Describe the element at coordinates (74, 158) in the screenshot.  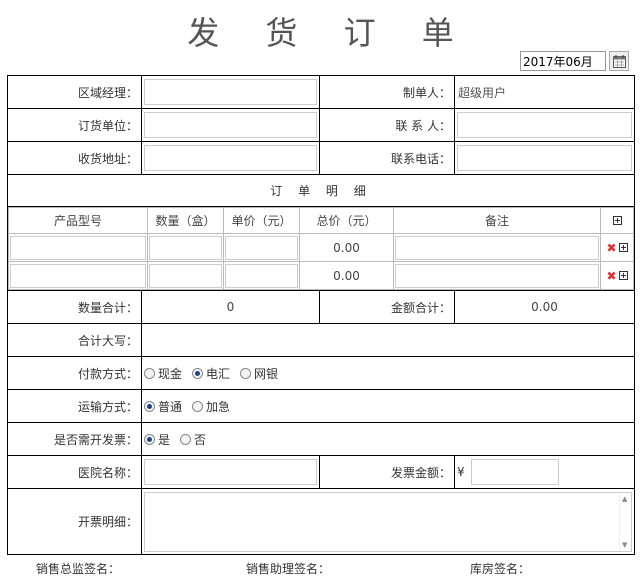
I see `receive-address-label: 收货地址：` at that location.